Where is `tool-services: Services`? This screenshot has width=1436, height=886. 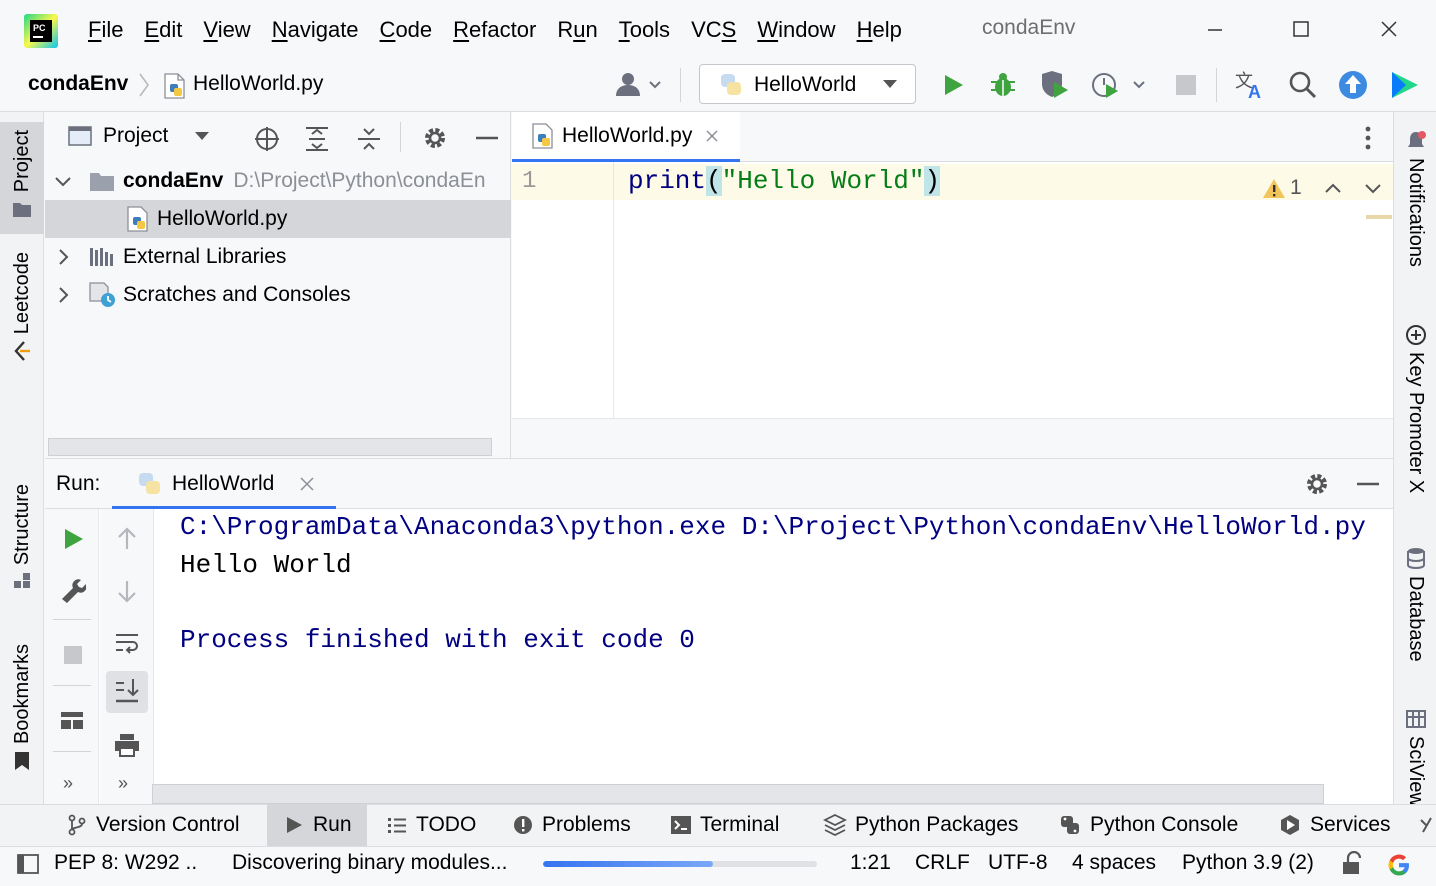 tool-services: Services is located at coordinates (1334, 825).